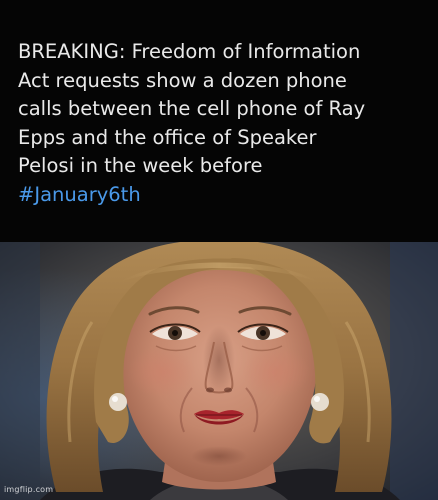 This screenshot has width=438, height=500. I want to click on caption-line-1: BREAKING: Freedom of Information, so click(189, 51).